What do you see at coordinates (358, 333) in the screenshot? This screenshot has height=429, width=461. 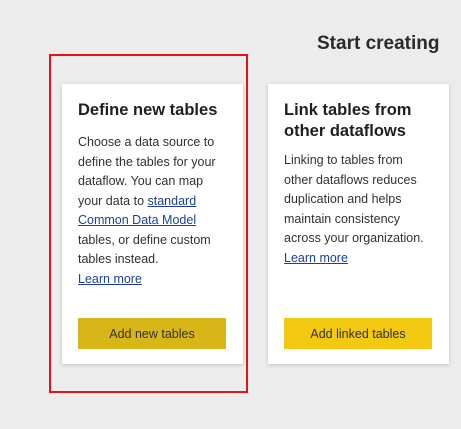 I see `add-linked-tables-button: Add linked tables` at bounding box center [358, 333].